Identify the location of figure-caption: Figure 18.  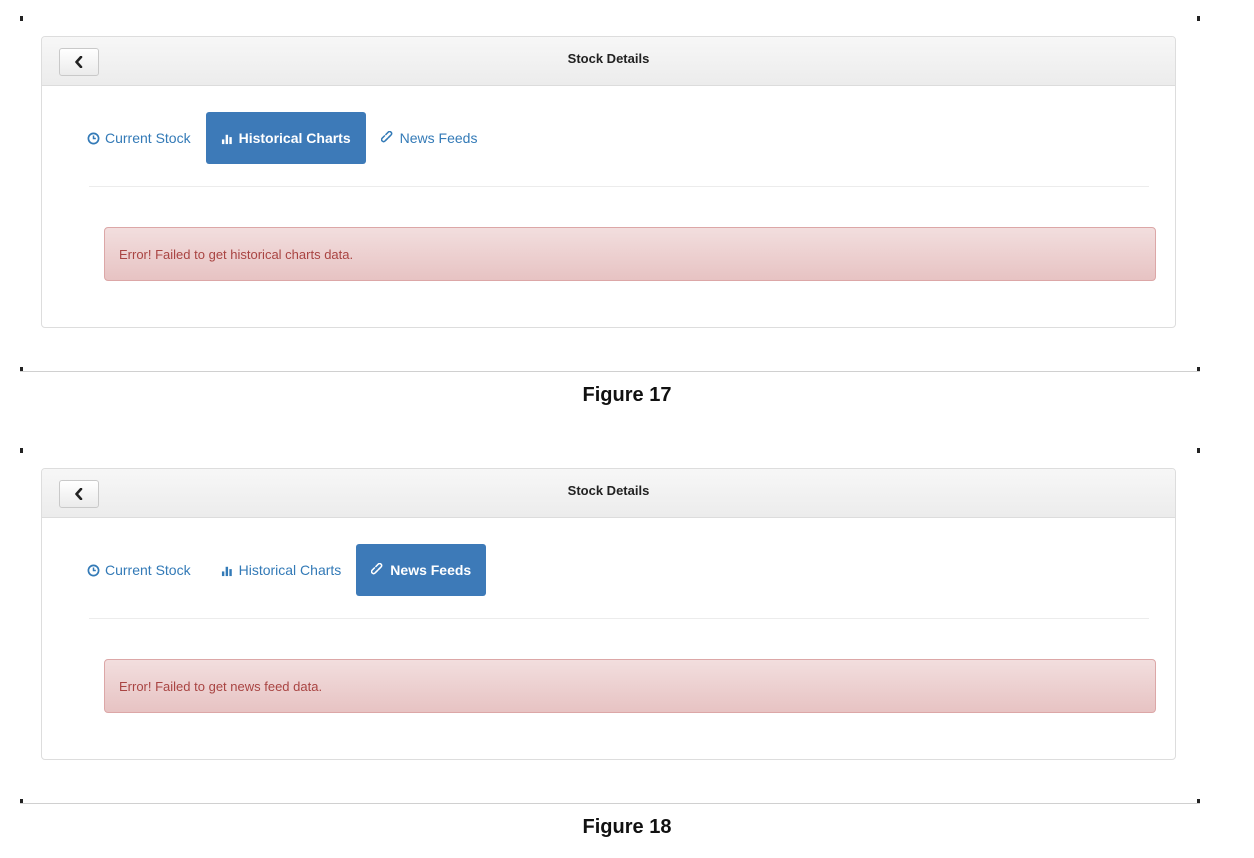
(627, 827).